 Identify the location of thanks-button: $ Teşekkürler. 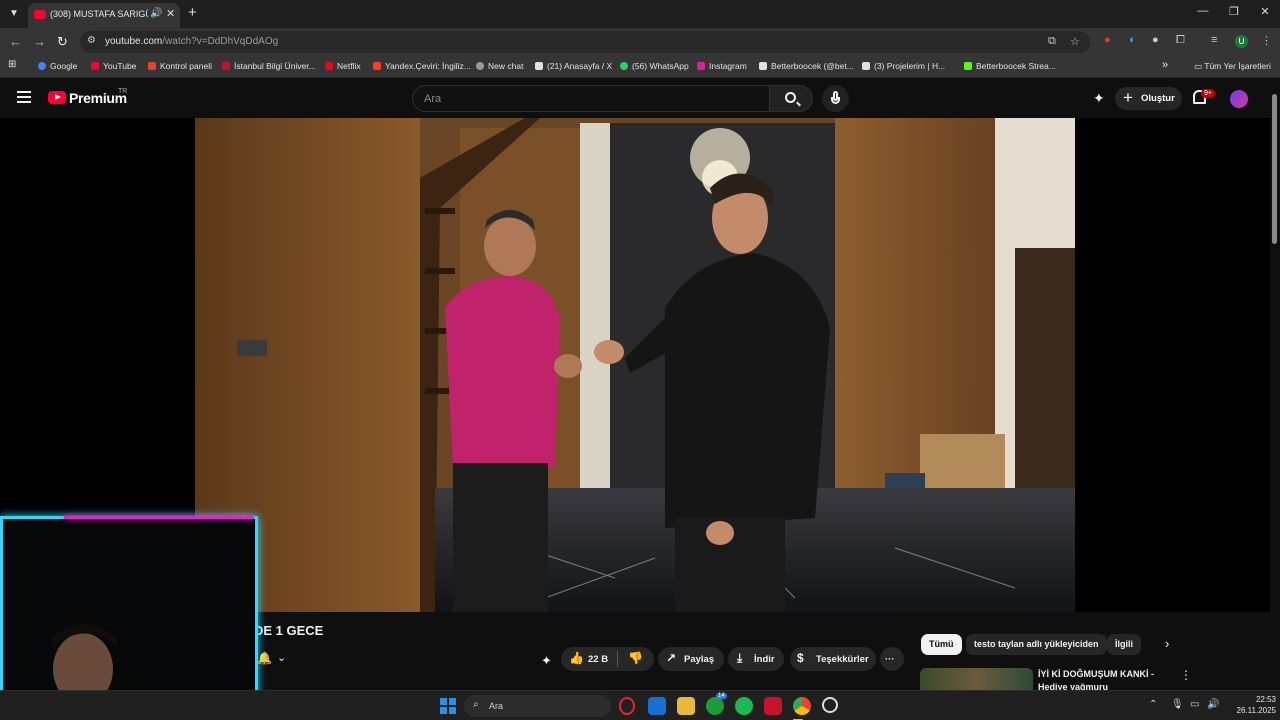
(833, 659).